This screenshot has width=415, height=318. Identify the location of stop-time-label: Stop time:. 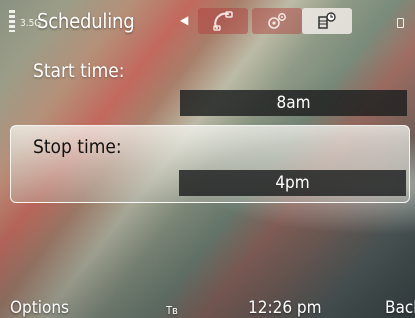
(77, 147).